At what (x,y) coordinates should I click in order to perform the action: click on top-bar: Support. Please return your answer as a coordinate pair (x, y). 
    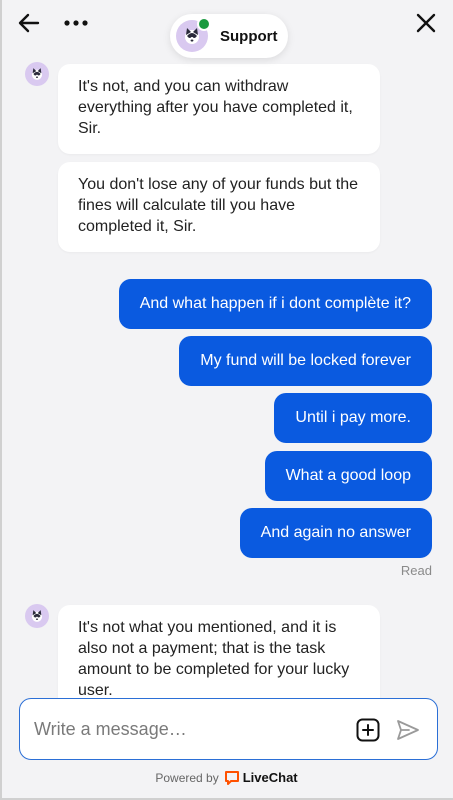
    Looking at the image, I should click on (226, 29).